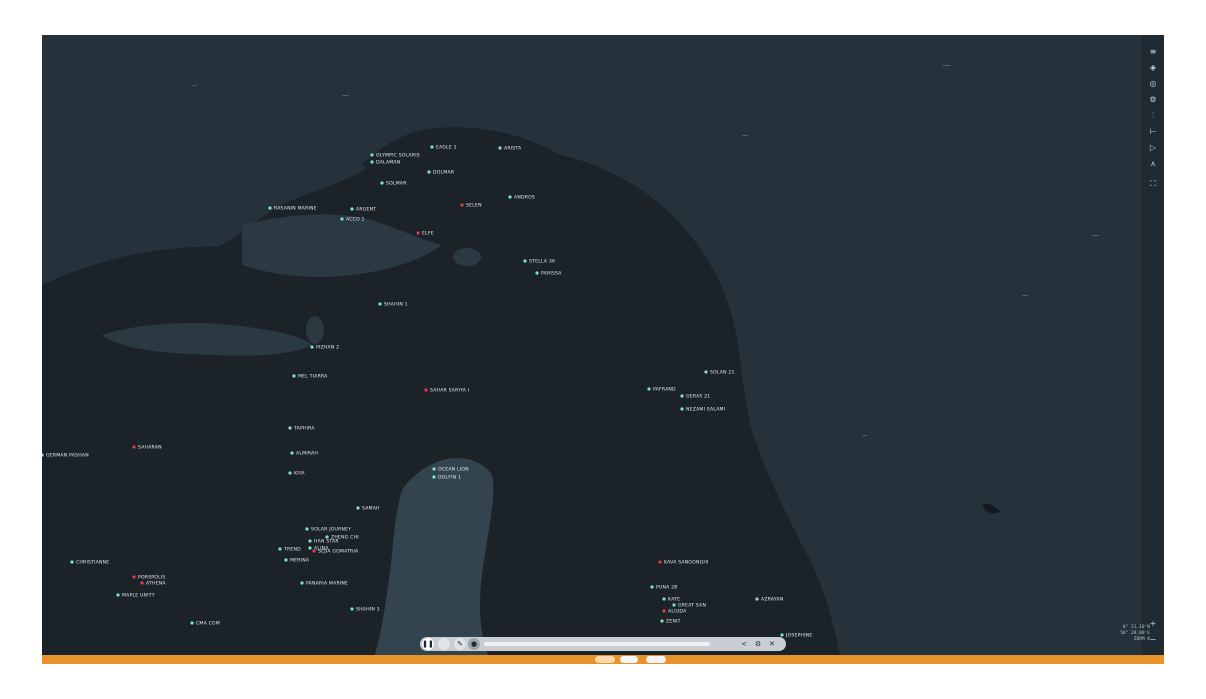 Image resolution: width=1206 pixels, height=699 pixels. Describe the element at coordinates (398, 156) in the screenshot. I see `vessel-label: OLYMPIC SOLARIS` at that location.